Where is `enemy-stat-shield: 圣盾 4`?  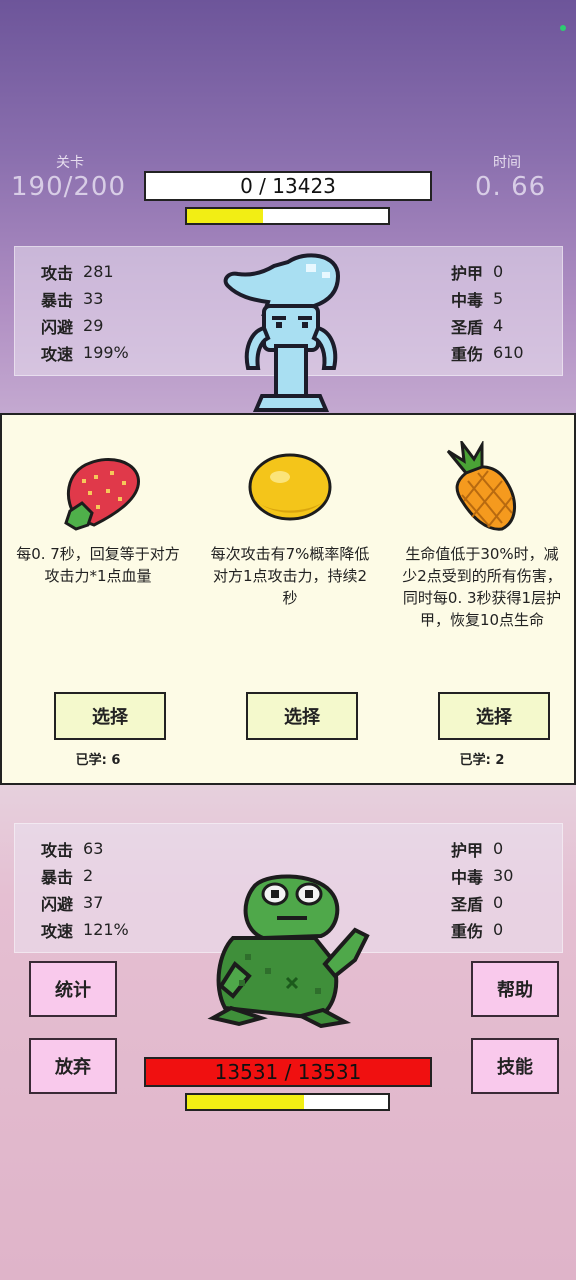
enemy-stat-shield: 圣盾 4 is located at coordinates (477, 326).